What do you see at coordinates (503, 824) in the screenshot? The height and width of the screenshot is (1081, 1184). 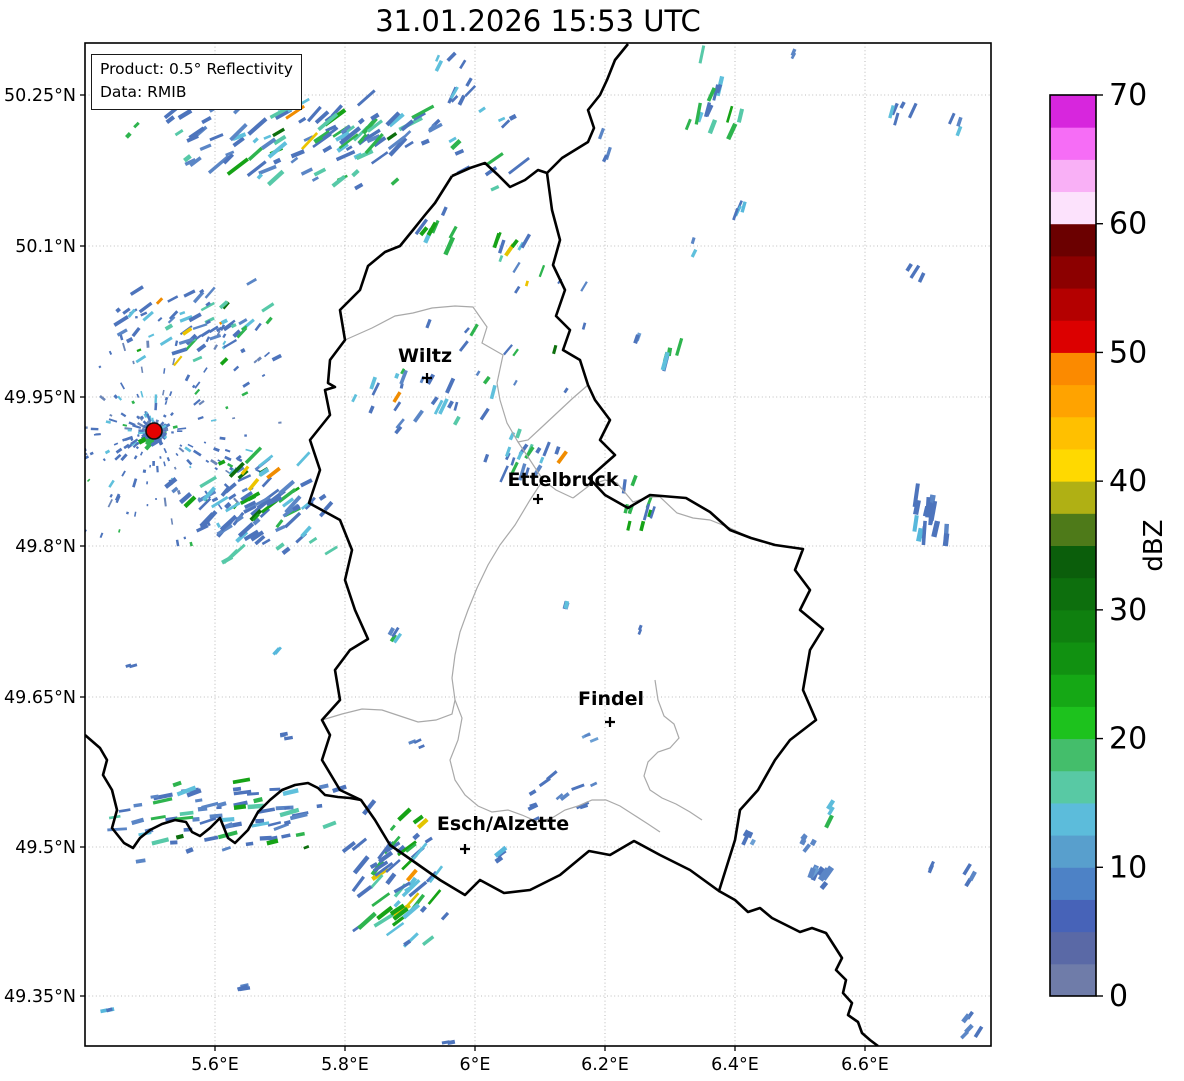 I see `city-label-esch-alzette: Esch/Alzette` at bounding box center [503, 824].